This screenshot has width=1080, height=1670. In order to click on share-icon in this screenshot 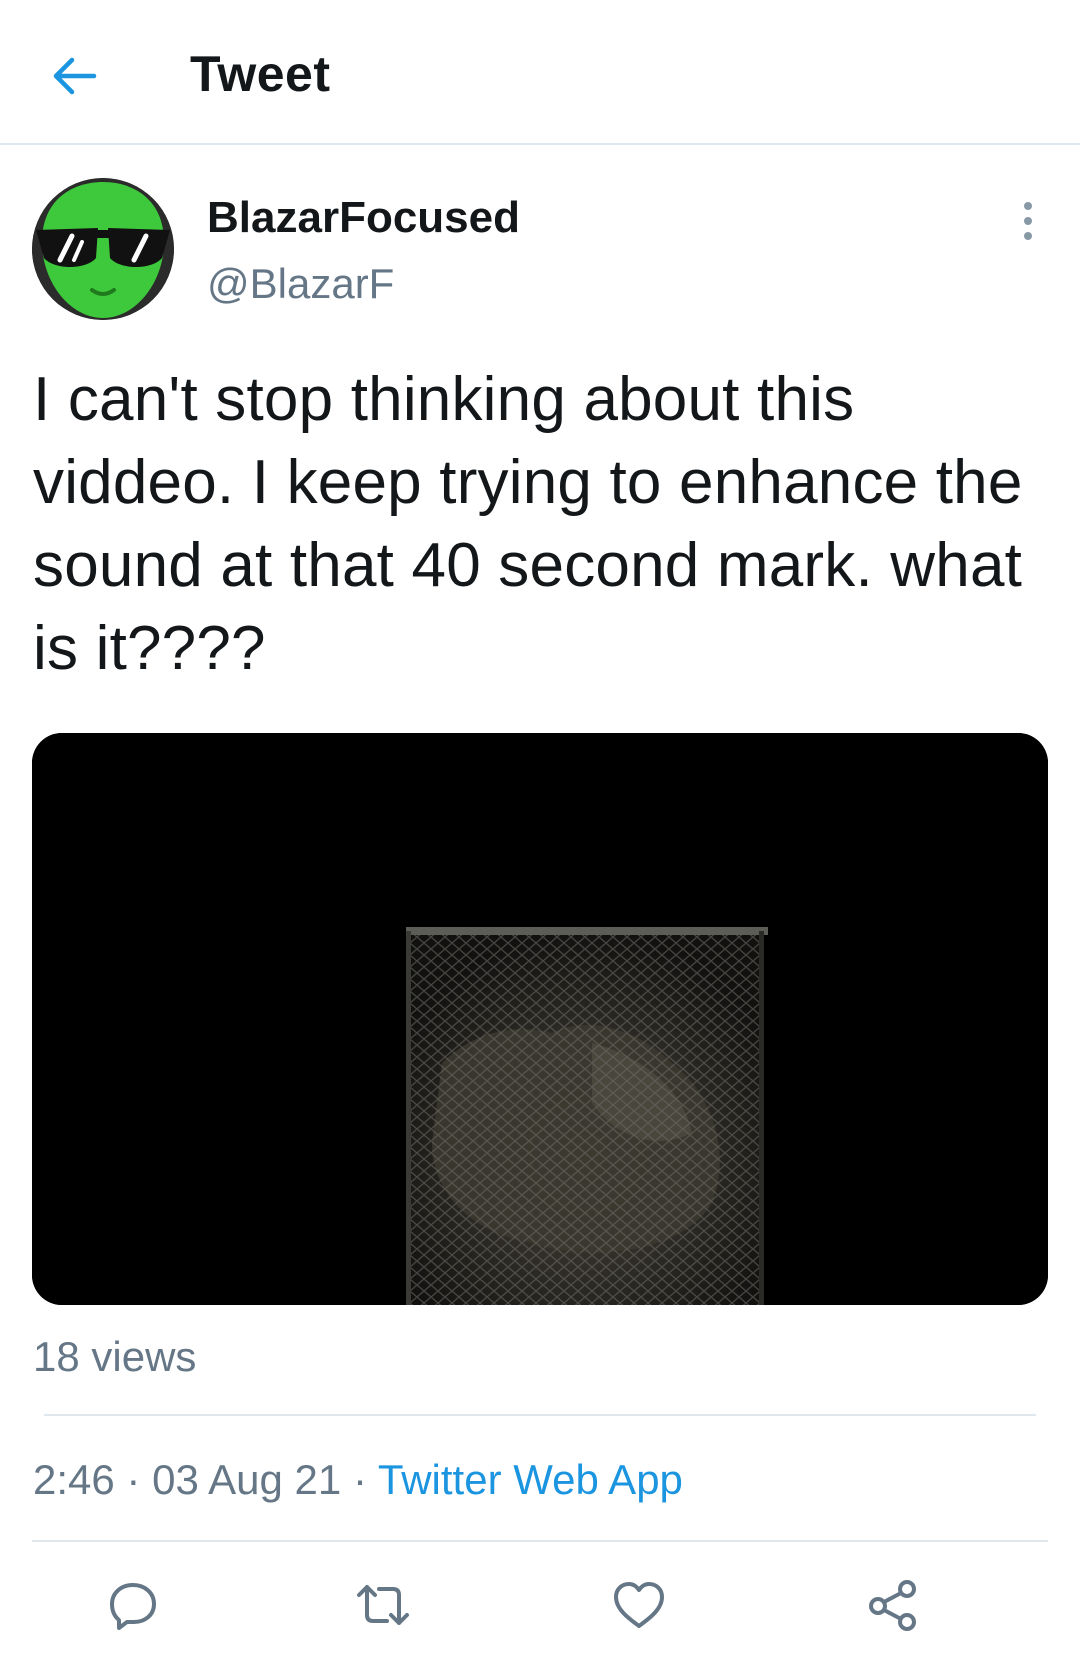, I will do `click(892, 1605)`.